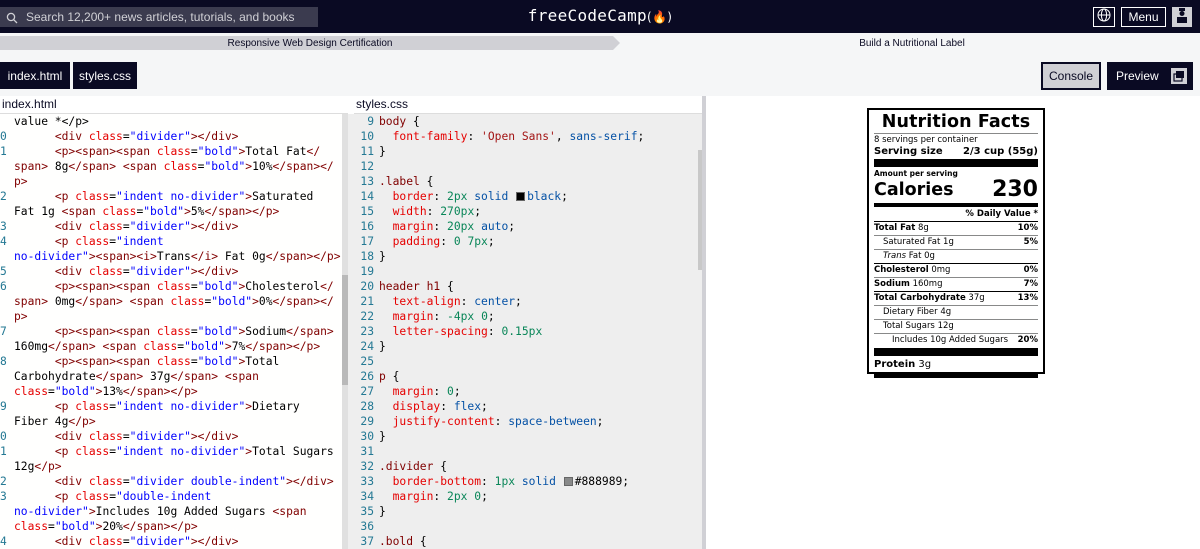 The width and height of the screenshot is (1200, 549). I want to click on code-text: <p class="indent, so click(89, 241).